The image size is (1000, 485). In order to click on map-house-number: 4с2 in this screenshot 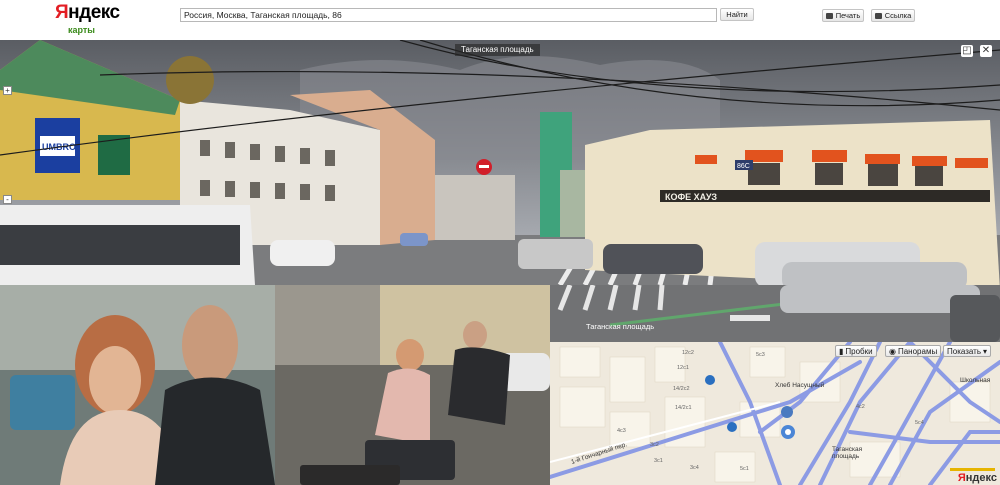, I will do `click(860, 407)`.